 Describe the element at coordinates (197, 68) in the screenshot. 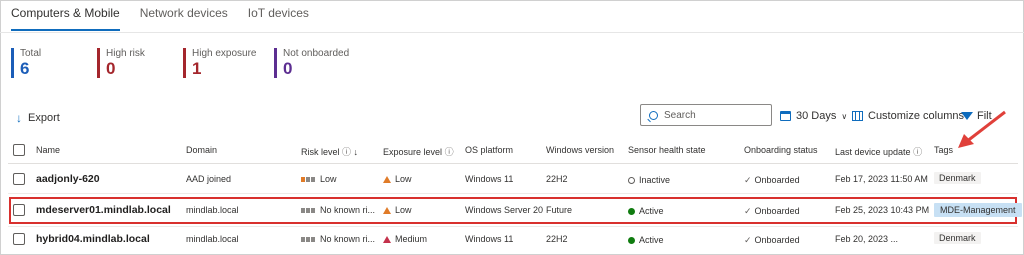

I see `stat-value: 1` at that location.